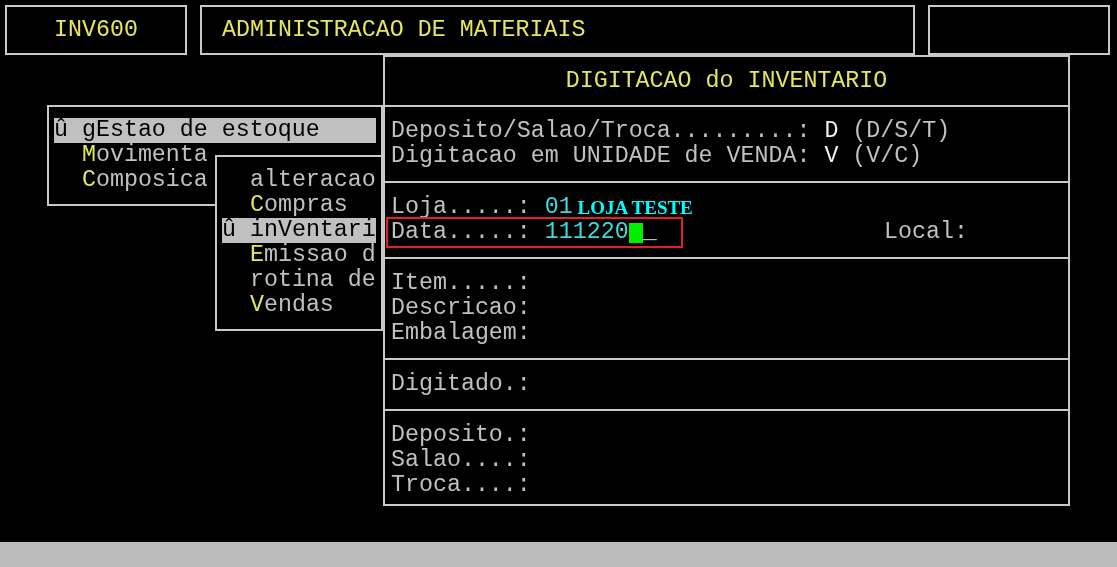 This screenshot has width=1117, height=567. Describe the element at coordinates (299, 230) in the screenshot. I see `menu-item: û inVentari` at that location.